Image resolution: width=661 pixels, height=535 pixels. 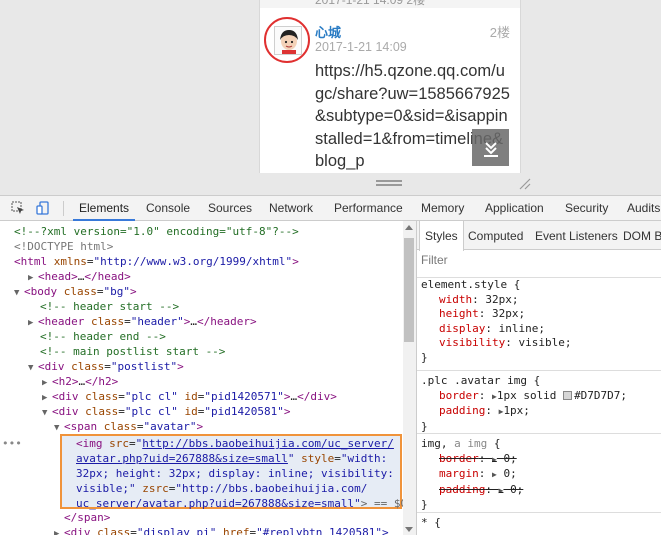 What do you see at coordinates (499, 32) in the screenshot?
I see `post-floor-number: 2楼` at bounding box center [499, 32].